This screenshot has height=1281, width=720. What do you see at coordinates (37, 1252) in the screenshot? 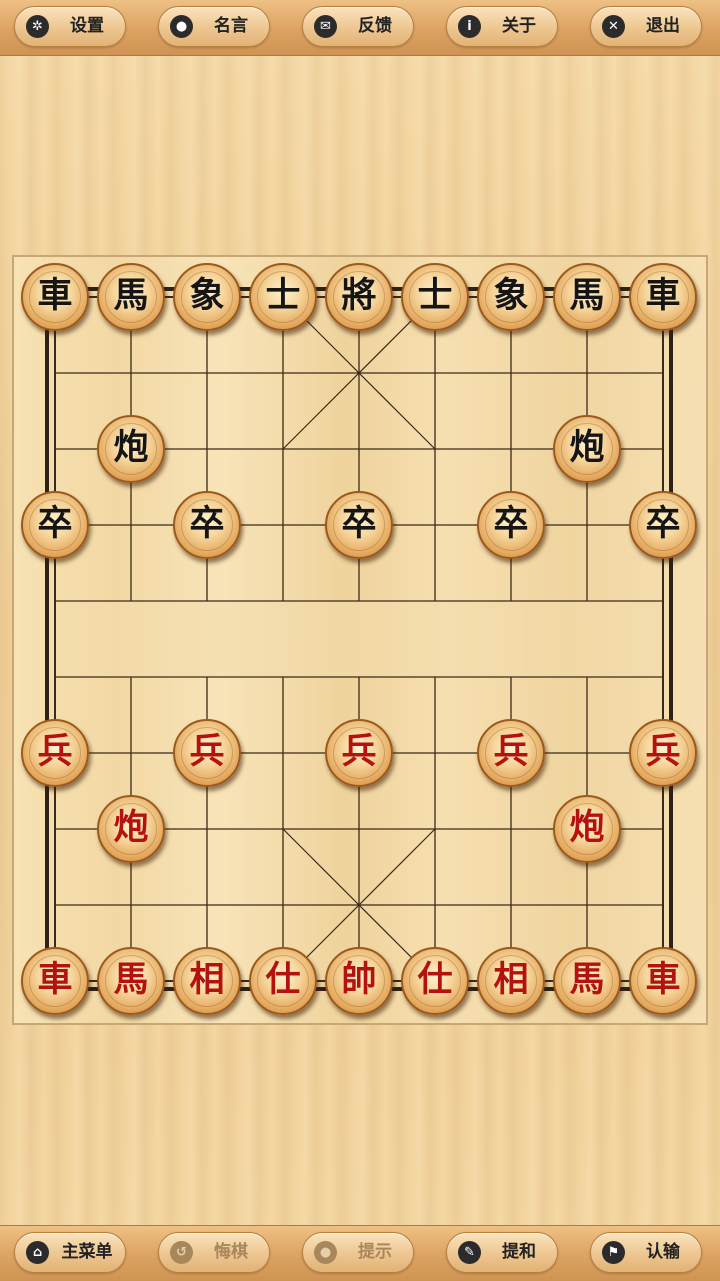
I see `home-icon: ⌂` at bounding box center [37, 1252].